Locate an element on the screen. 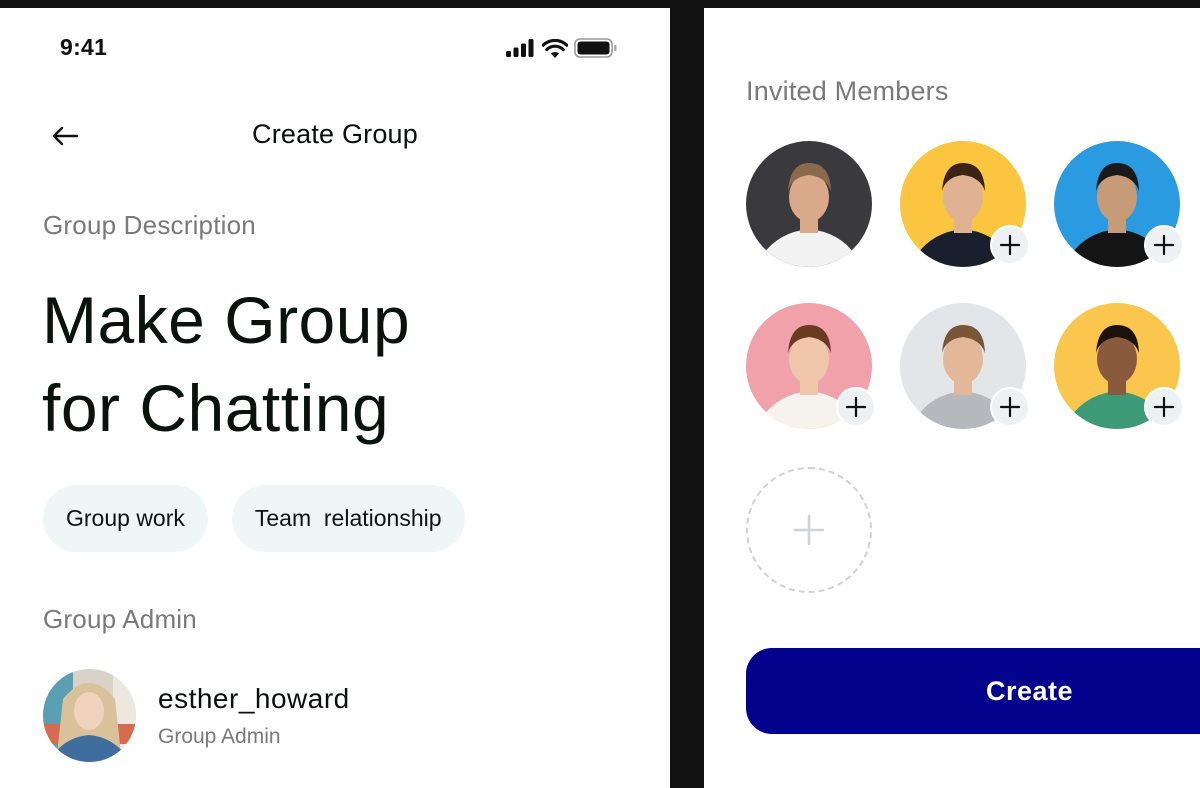  tag-team-relationship: Team relationship is located at coordinates (348, 518).